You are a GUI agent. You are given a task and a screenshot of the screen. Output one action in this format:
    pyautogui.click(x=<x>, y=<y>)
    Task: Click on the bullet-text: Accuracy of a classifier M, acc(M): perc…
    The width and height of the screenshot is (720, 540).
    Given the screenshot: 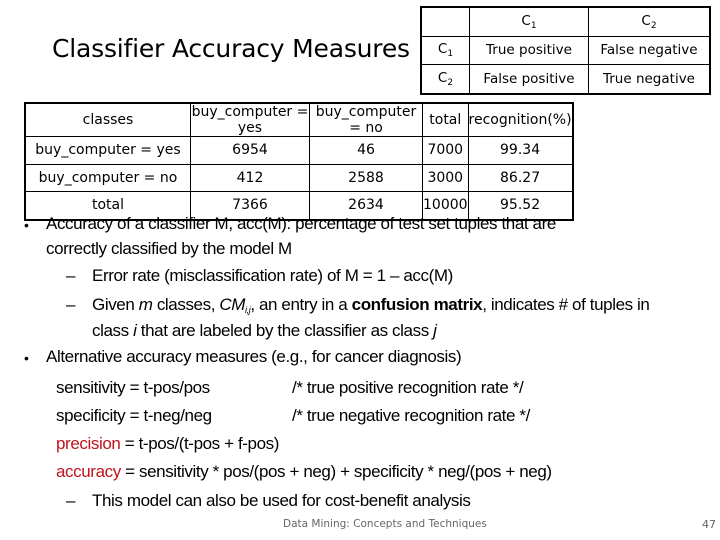 What is the action you would take?
    pyautogui.click(x=301, y=223)
    